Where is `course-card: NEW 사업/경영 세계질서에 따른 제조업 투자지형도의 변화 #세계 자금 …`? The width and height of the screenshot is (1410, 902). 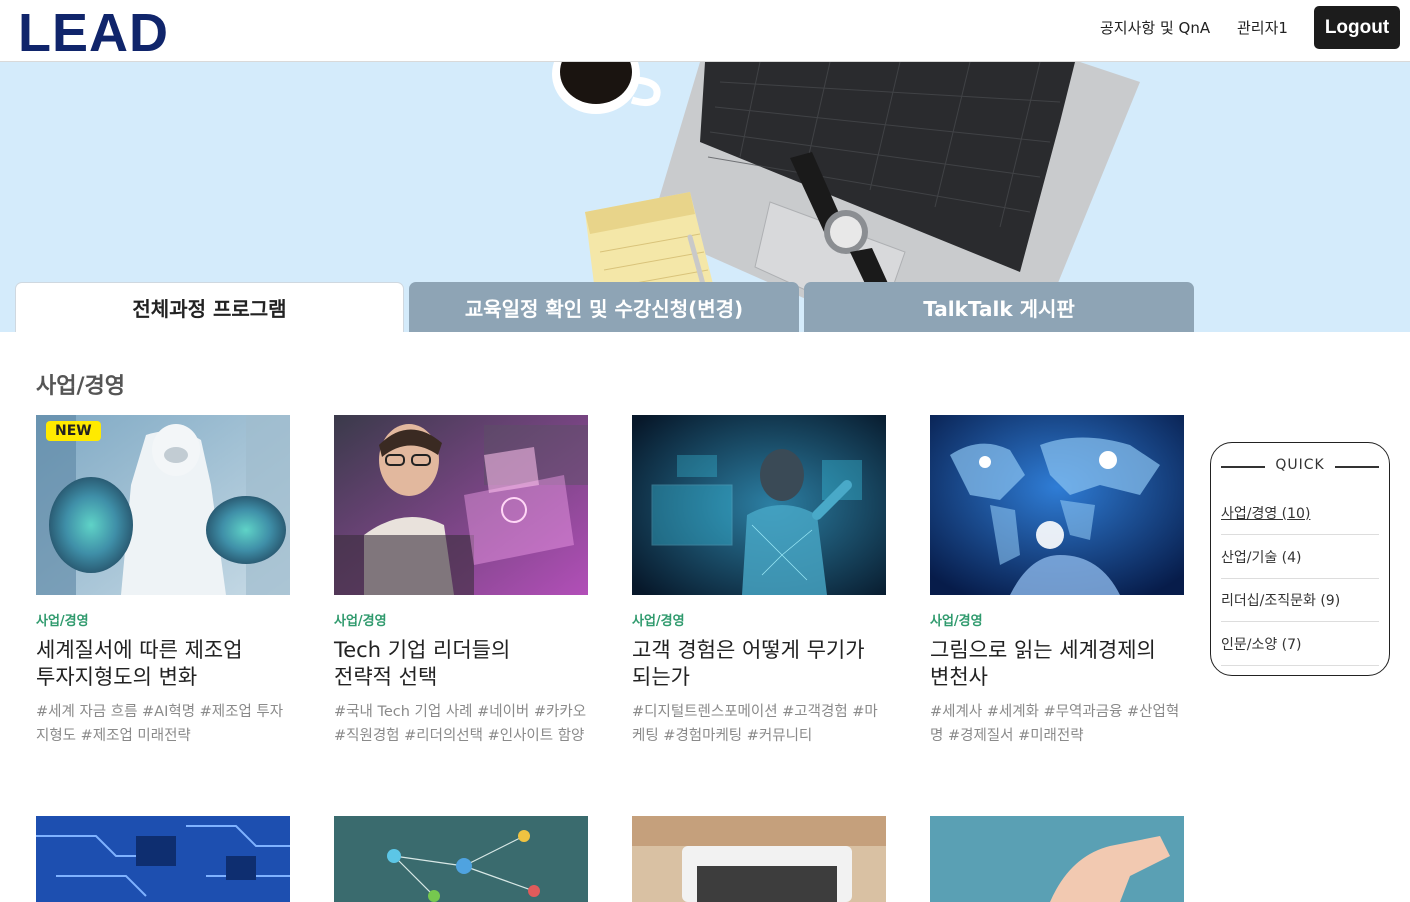
course-card: NEW 사업/경영 세계질서에 따른 제조업 투자지형도의 변화 #세계 자금 … is located at coordinates (163, 581).